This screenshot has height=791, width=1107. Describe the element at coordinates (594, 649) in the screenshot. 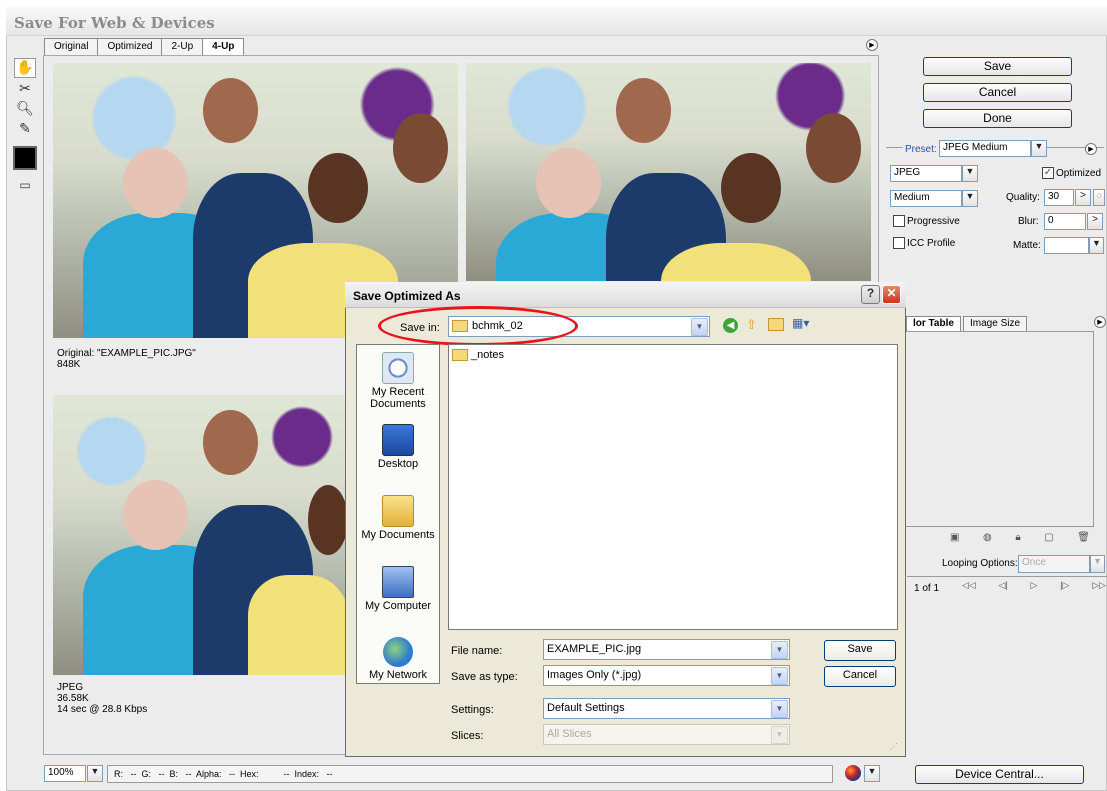

I see `file-name-value: EXAMPLE_PIC.jpg` at that location.